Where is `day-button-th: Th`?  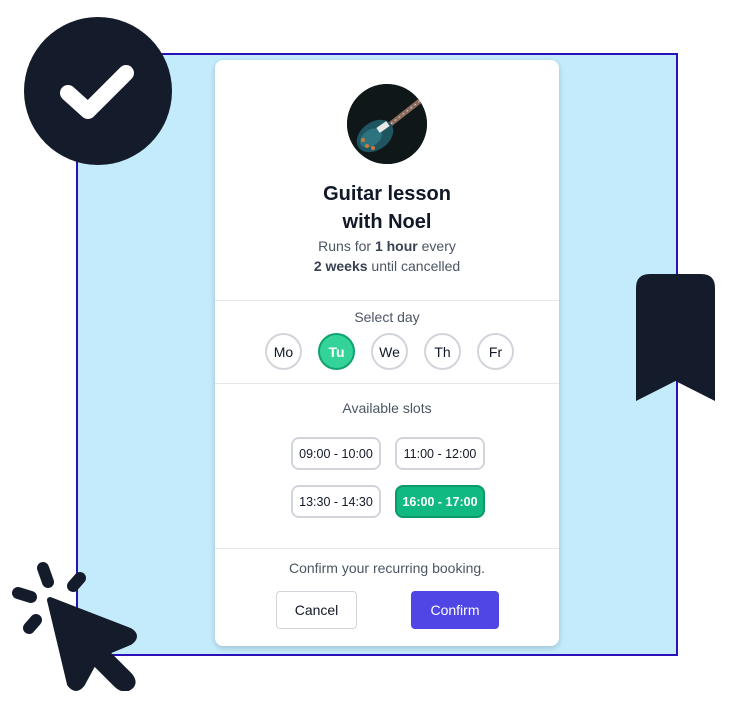 day-button-th: Th is located at coordinates (442, 351).